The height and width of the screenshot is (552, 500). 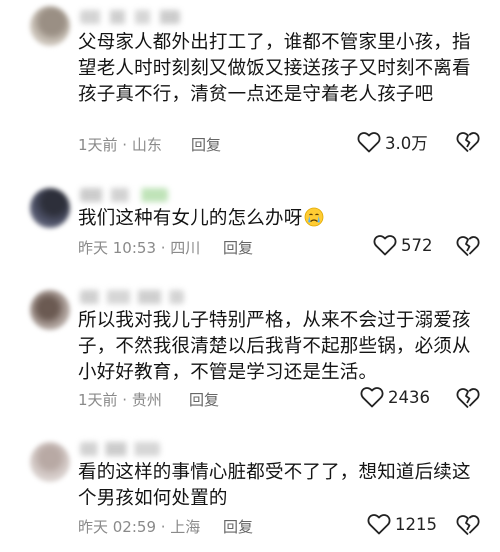 I want to click on like-button: 3.0万, so click(x=392, y=142).